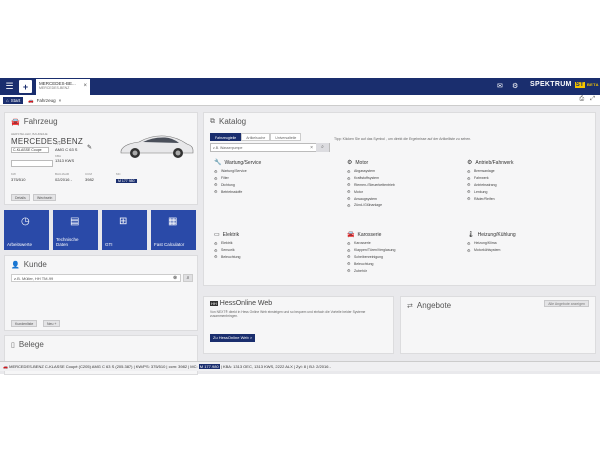  Describe the element at coordinates (58, 144) in the screenshot. I see `type-label: TYP` at that location.